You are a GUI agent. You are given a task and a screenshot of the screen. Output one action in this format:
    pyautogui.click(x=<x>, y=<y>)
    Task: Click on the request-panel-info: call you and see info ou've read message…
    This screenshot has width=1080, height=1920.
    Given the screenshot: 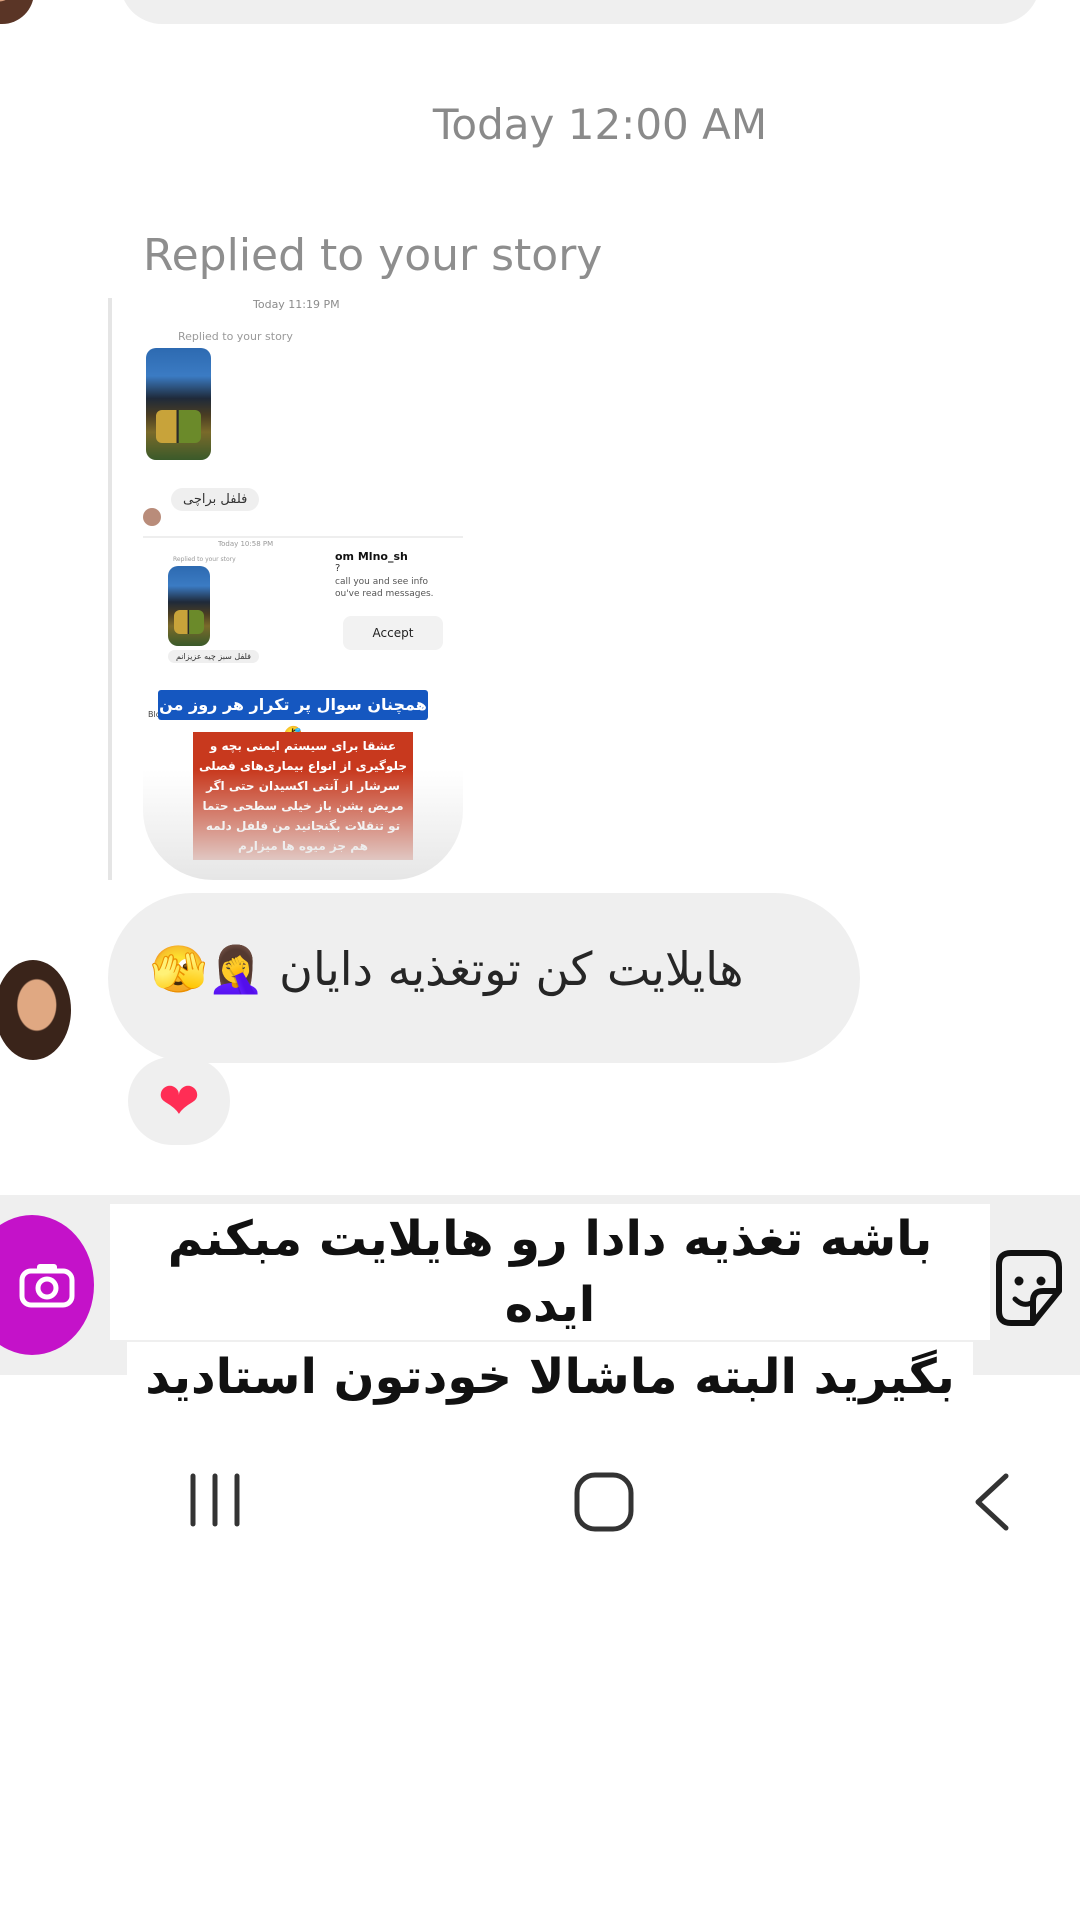 What is the action you would take?
    pyautogui.click(x=384, y=588)
    